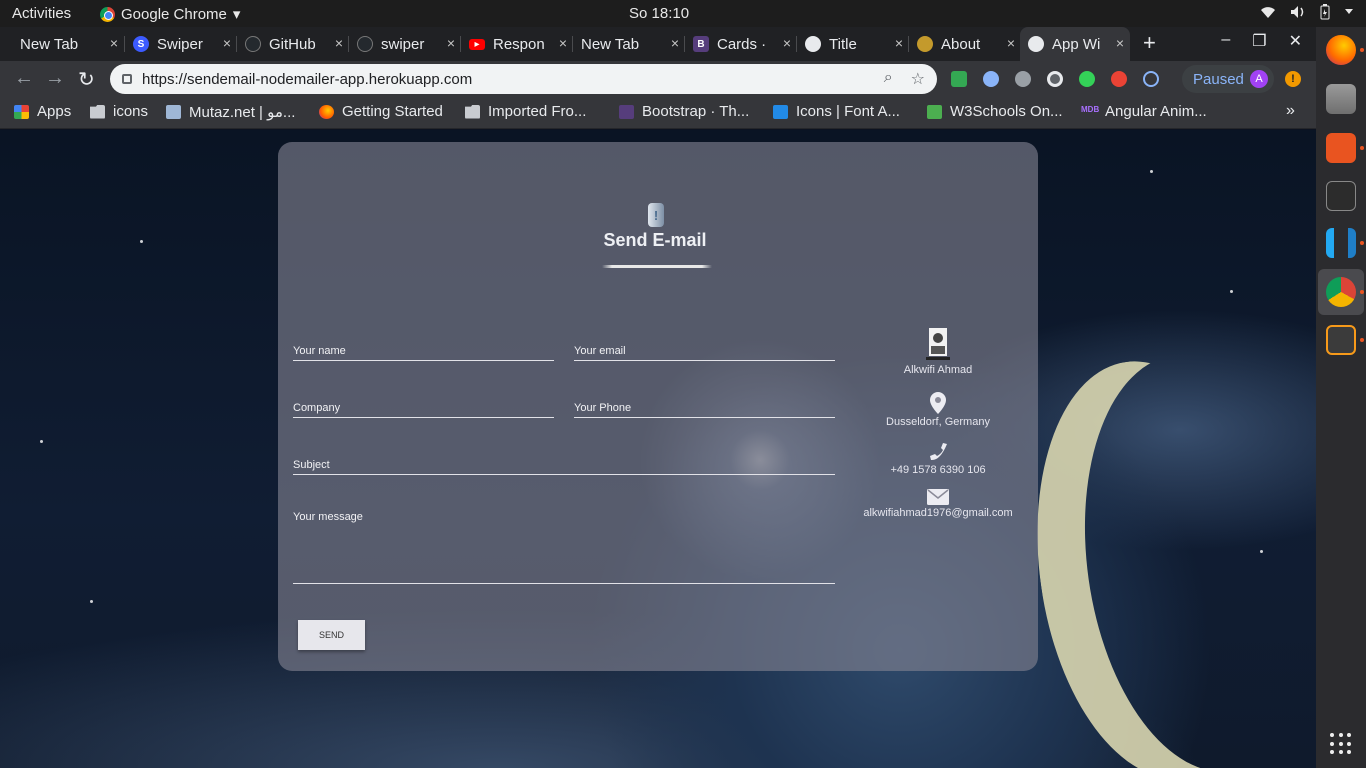 The image size is (1366, 768). Describe the element at coordinates (1325, 12) in the screenshot. I see `battery-icon` at that location.